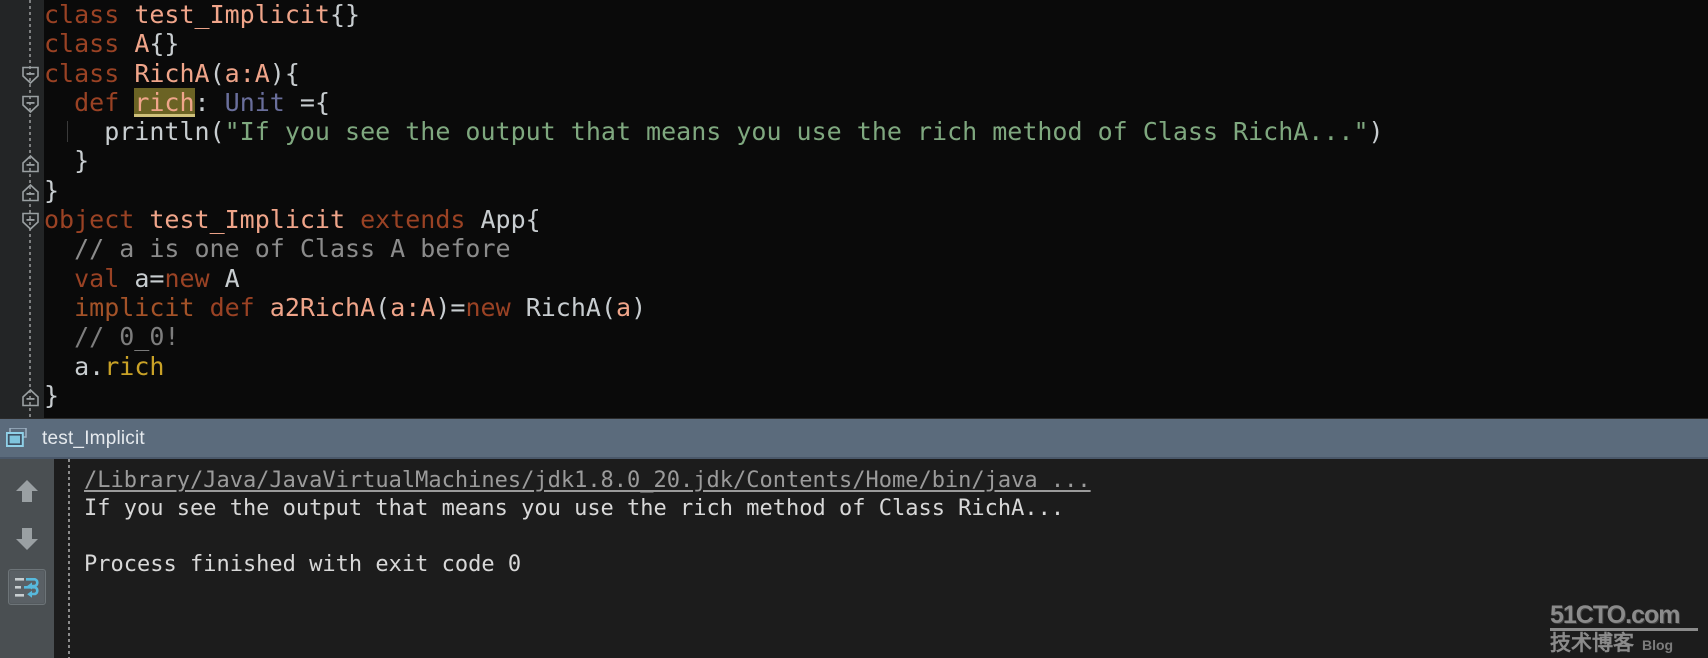 This screenshot has width=1708, height=658. What do you see at coordinates (142, 307) in the screenshot?
I see `code-token: implicit` at bounding box center [142, 307].